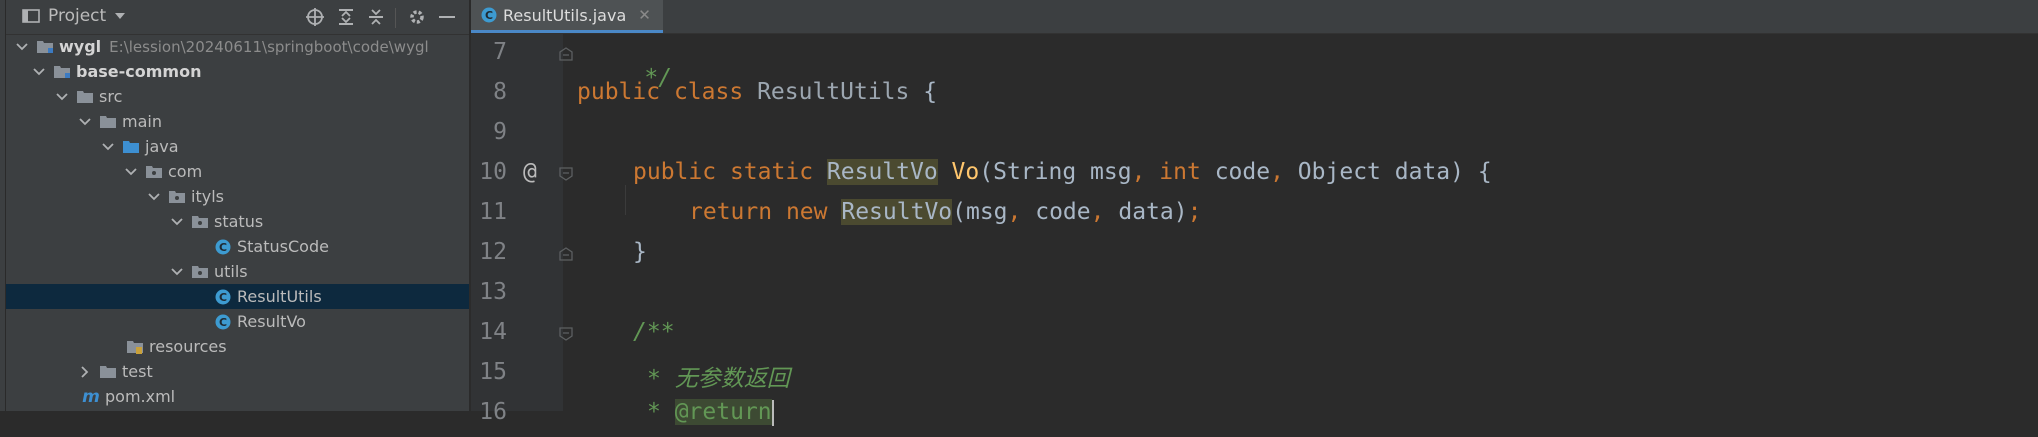  Describe the element at coordinates (237, 346) in the screenshot. I see `tree-item-resources: resources` at that location.